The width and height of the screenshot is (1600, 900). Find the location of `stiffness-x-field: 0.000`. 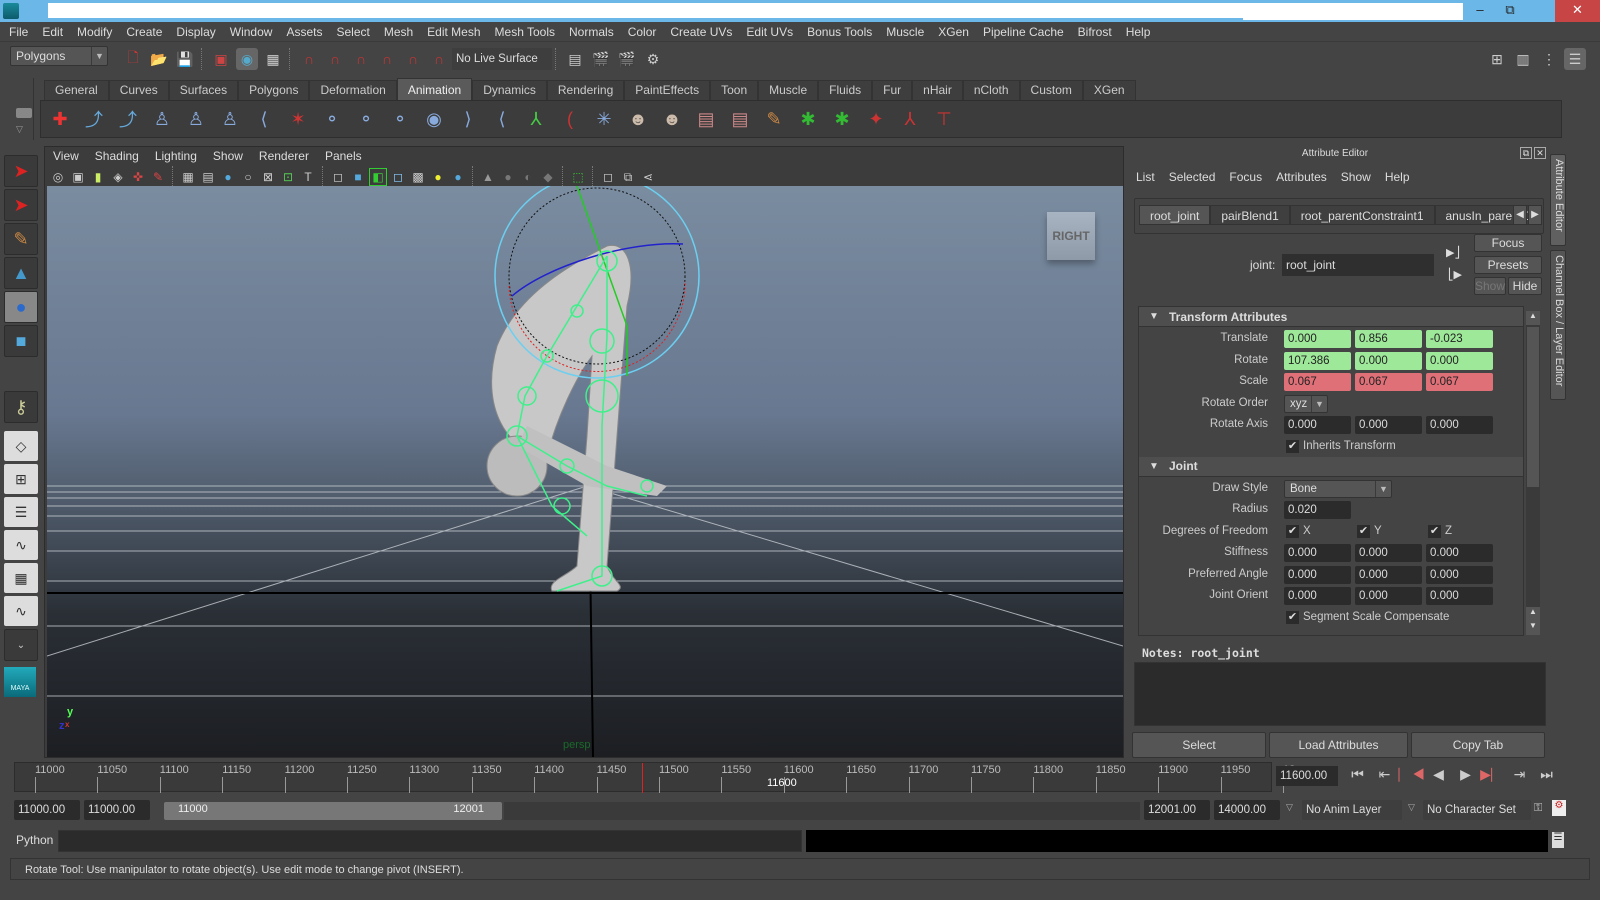

stiffness-x-field: 0.000 is located at coordinates (1317, 553).